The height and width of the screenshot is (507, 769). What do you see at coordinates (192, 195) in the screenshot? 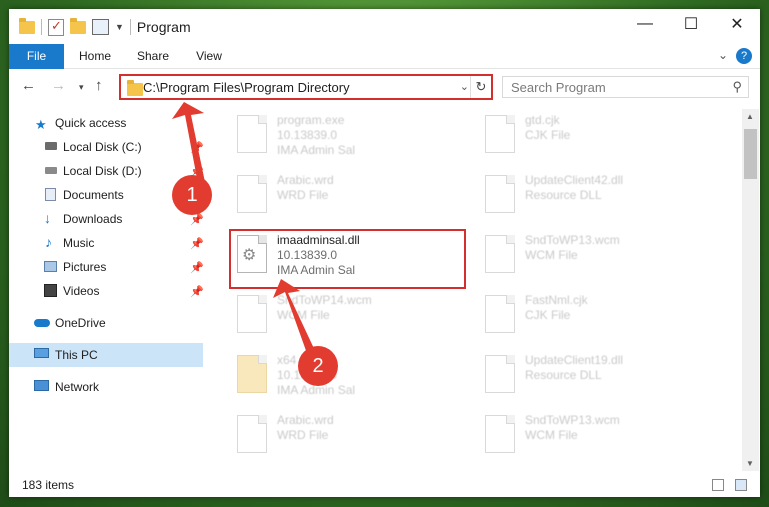
I see `step-badge-1: 1` at bounding box center [192, 195].